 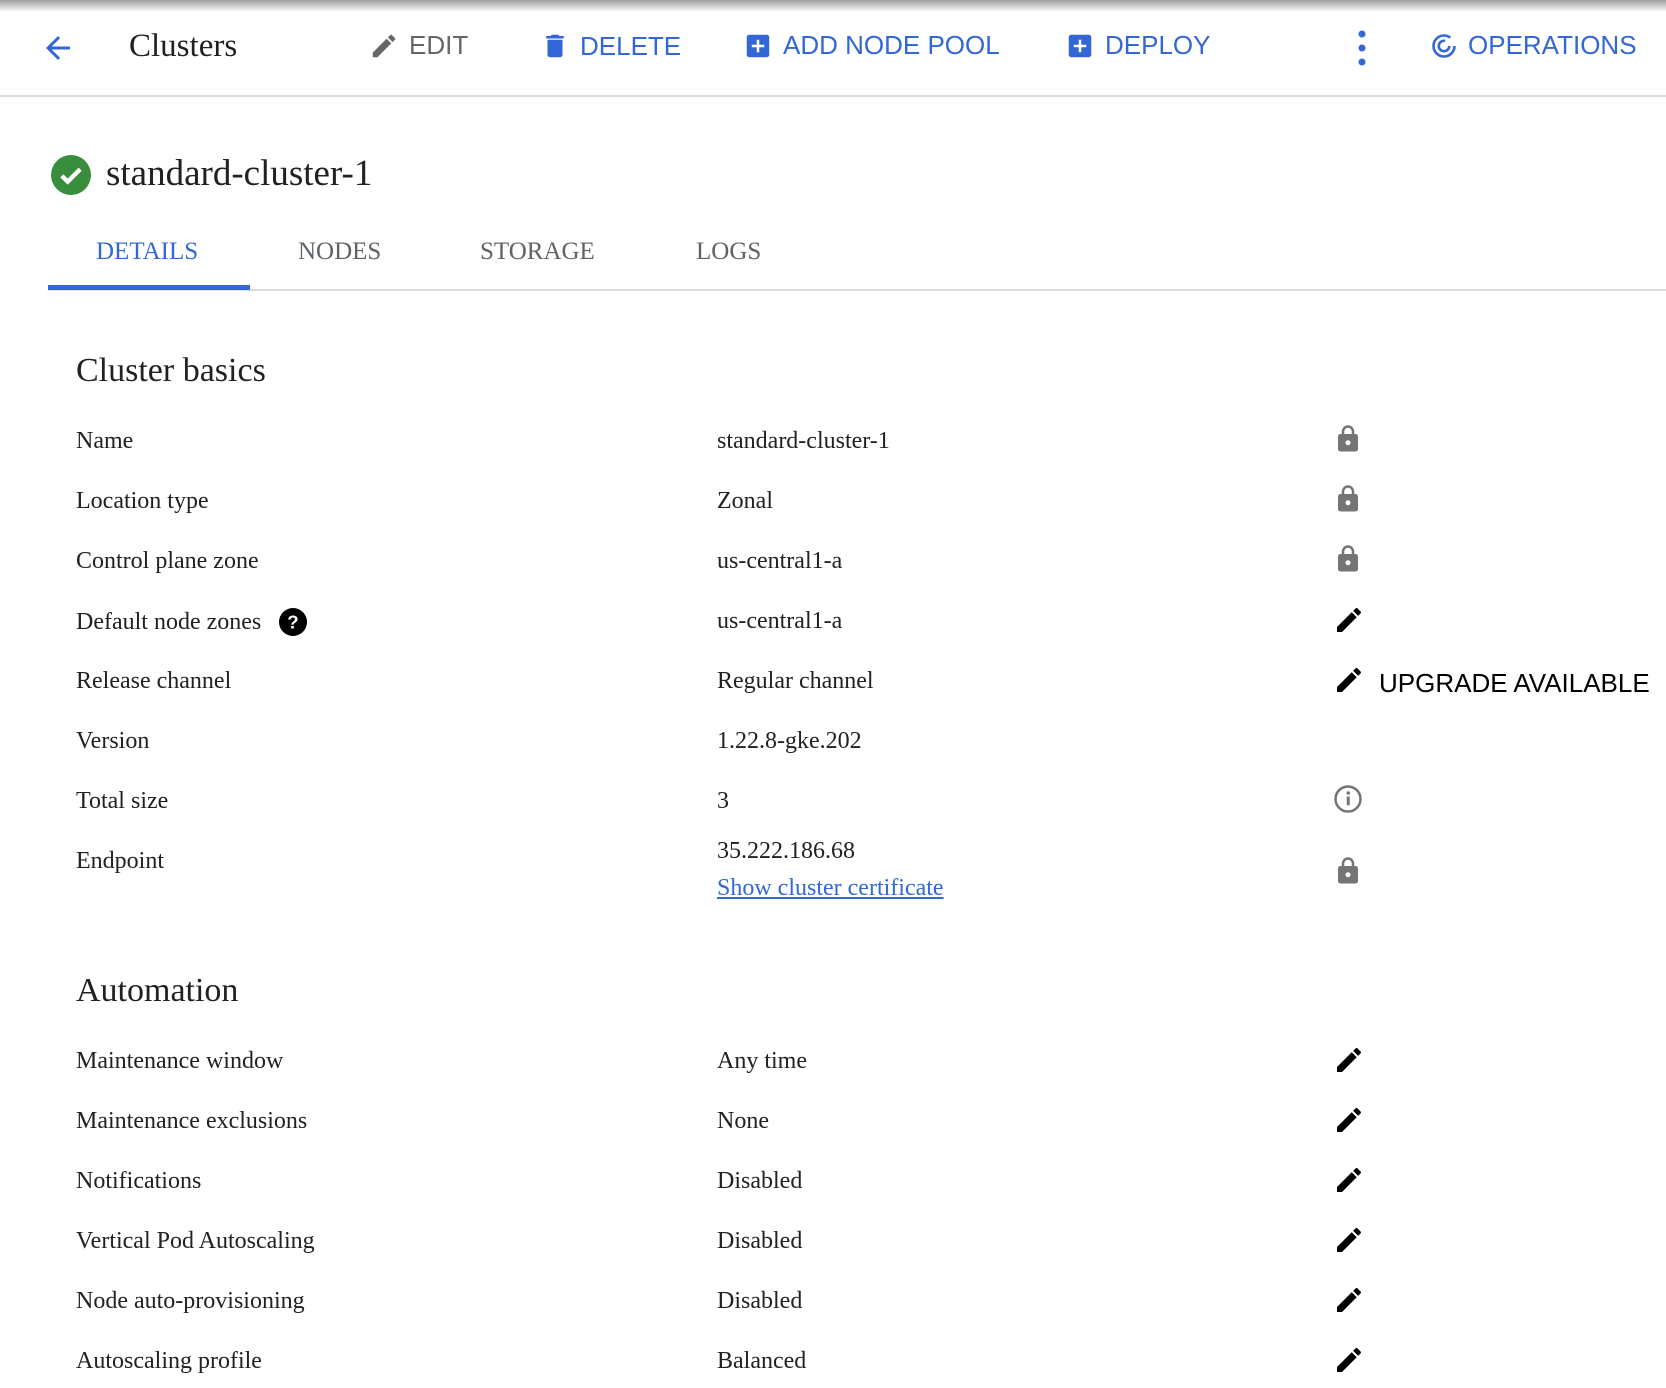 I want to click on deploy-button: DEPLOY, so click(x=1138, y=45).